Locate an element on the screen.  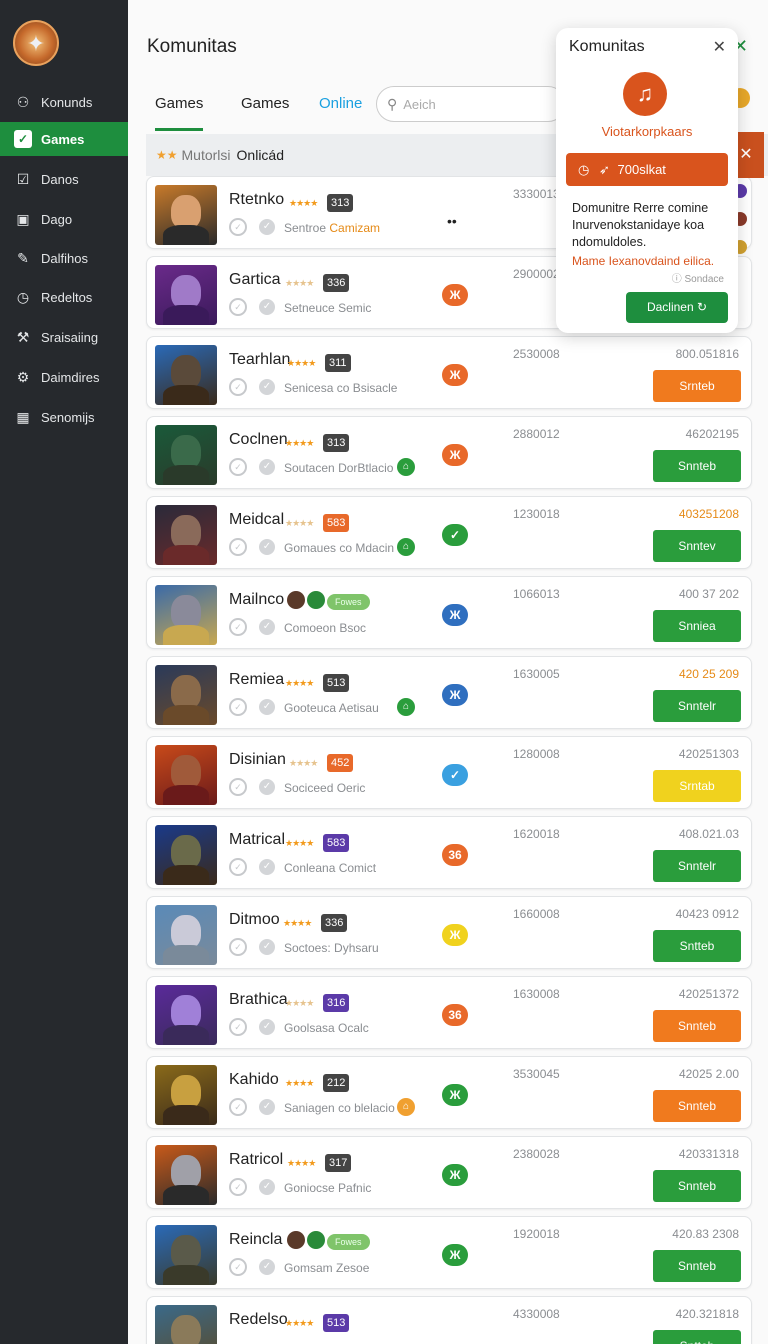
game-name: Coclnen is located at coordinates (258, 440).